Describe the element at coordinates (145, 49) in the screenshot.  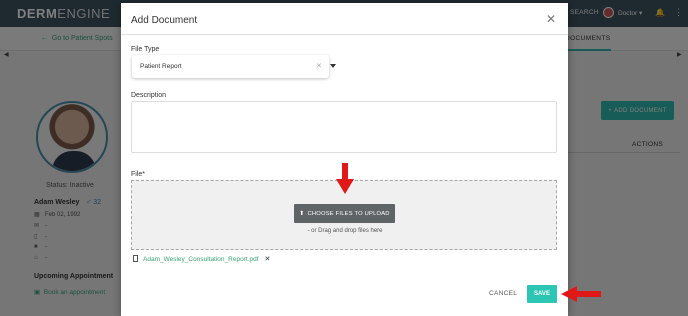
I see `file-type-label: File Type` at that location.